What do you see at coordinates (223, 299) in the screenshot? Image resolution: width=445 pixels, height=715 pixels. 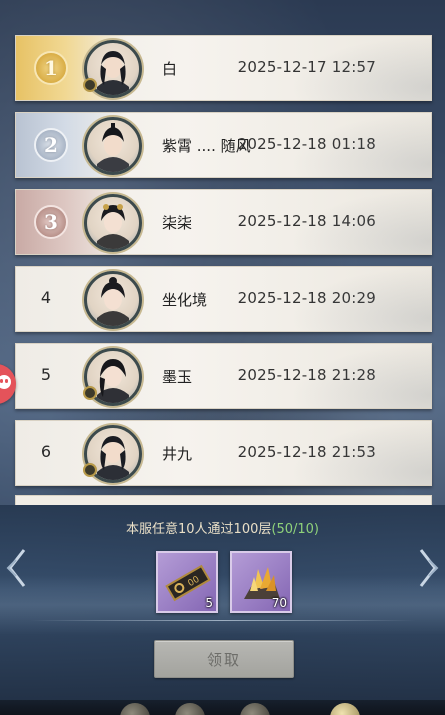 I see `leaderboard-row-4: 4 坐化境 2025-12-18 20:29` at bounding box center [223, 299].